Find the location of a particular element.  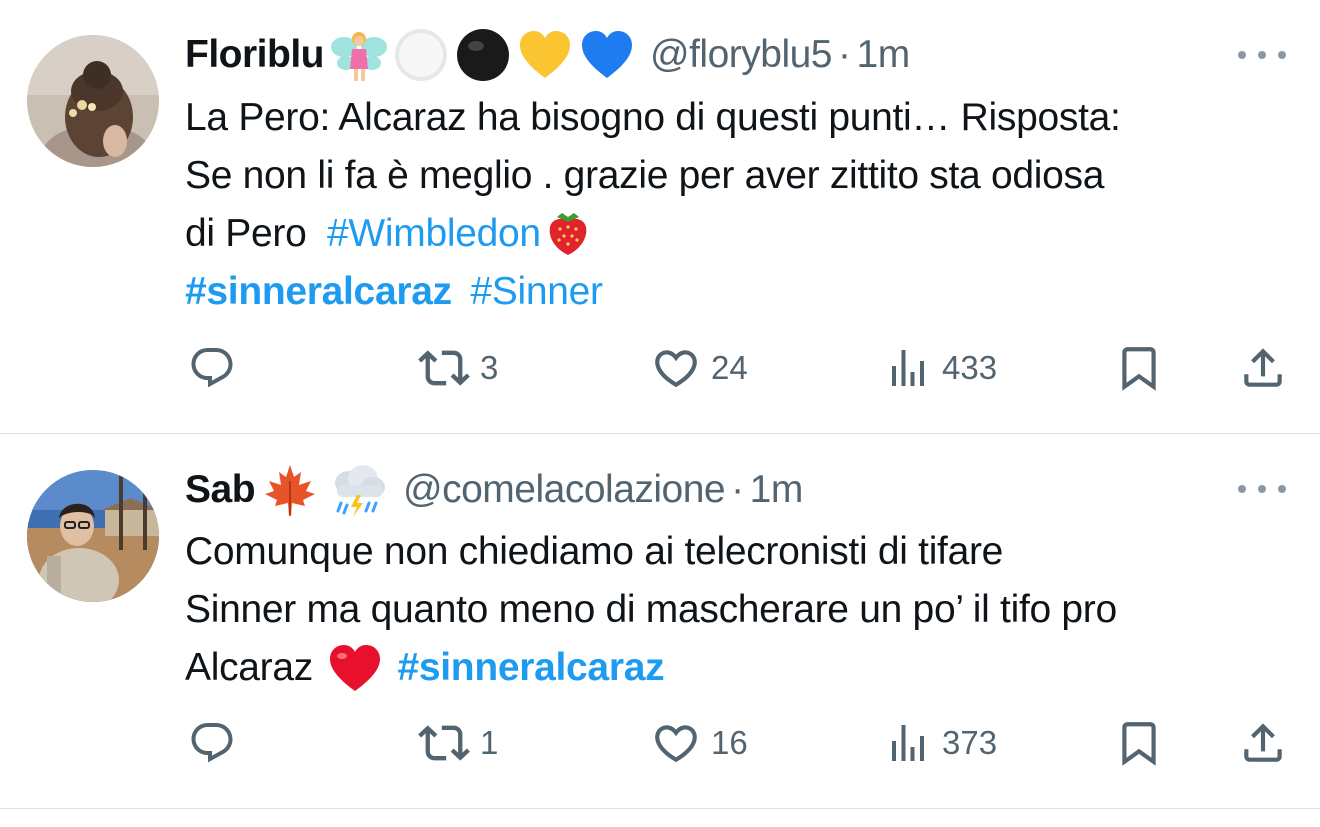

tweet-divider is located at coordinates (660, 808).